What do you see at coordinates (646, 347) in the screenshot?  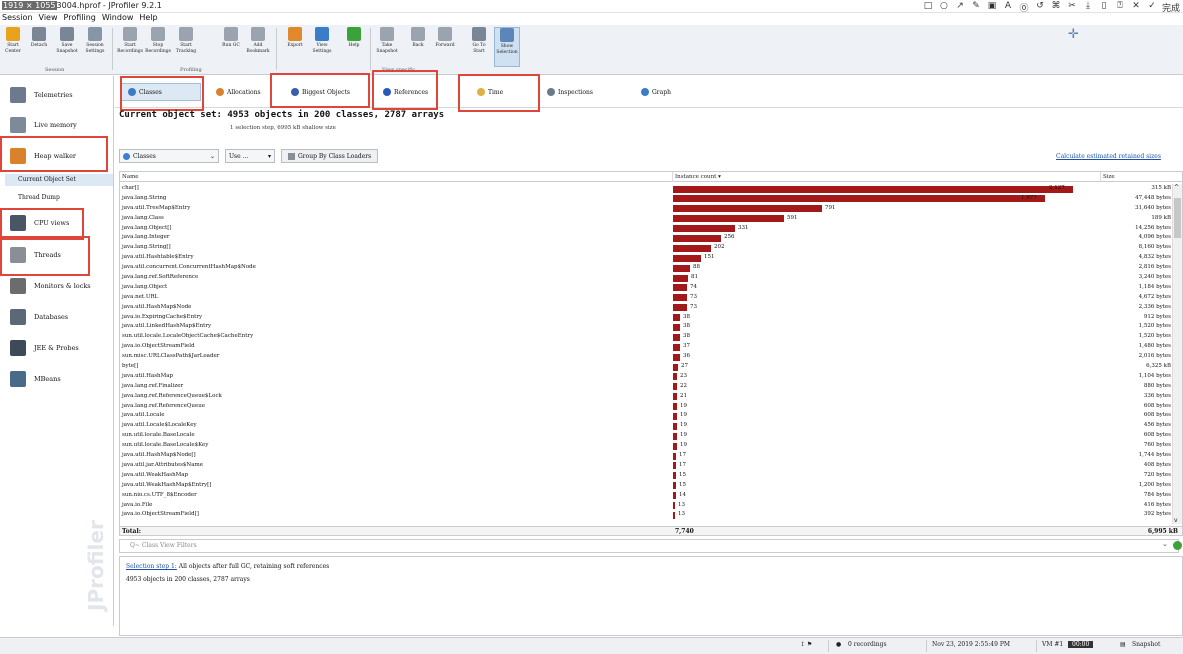 I see `table-row: java.io.ObjectStreamField 37 1,480 bytes` at bounding box center [646, 347].